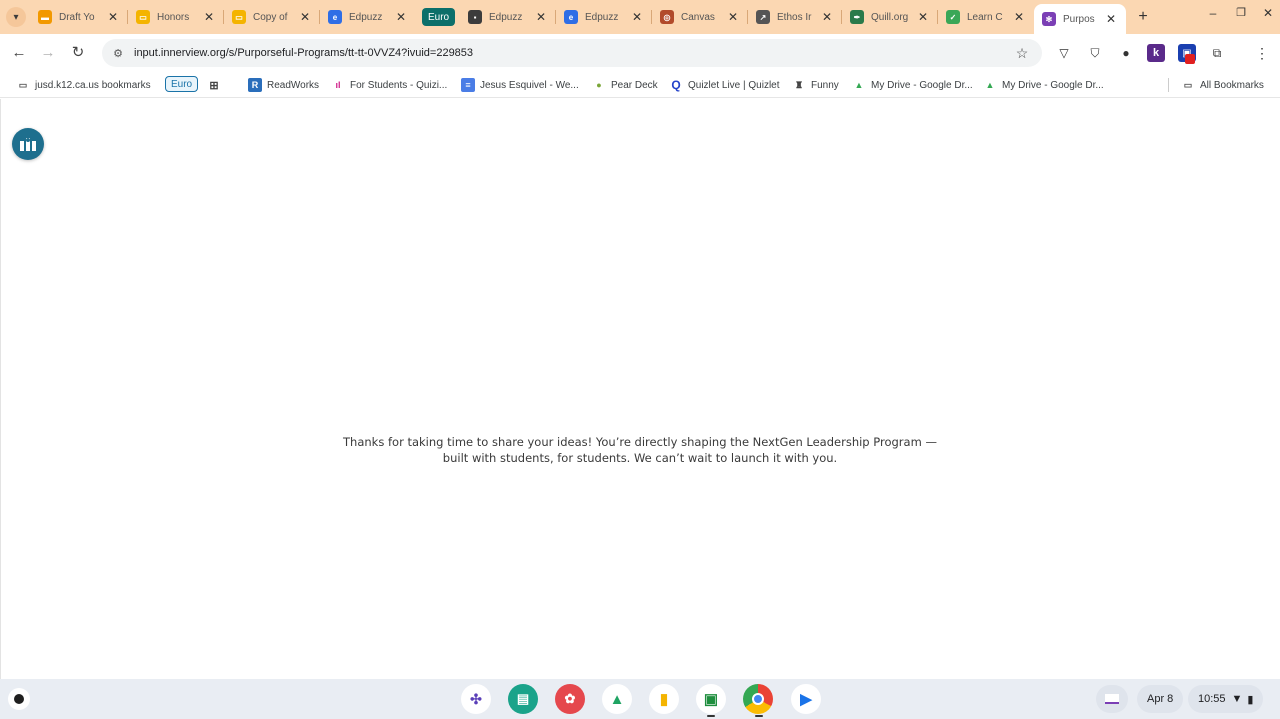 The width and height of the screenshot is (1280, 719). I want to click on date-label: Apr 8, so click(1160, 699).